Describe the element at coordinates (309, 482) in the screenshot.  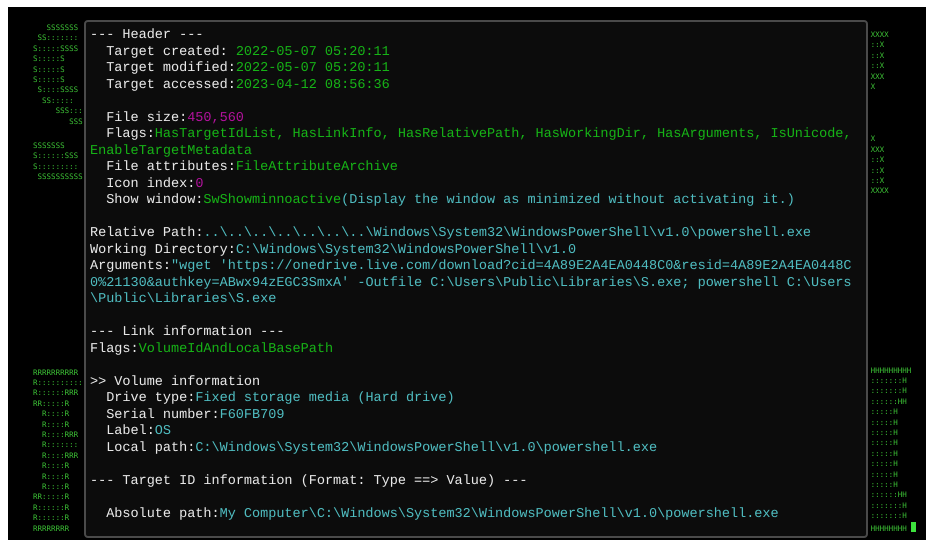
I see `output-line: --- Target ID information (Format: Type ==> Value) ---` at that location.